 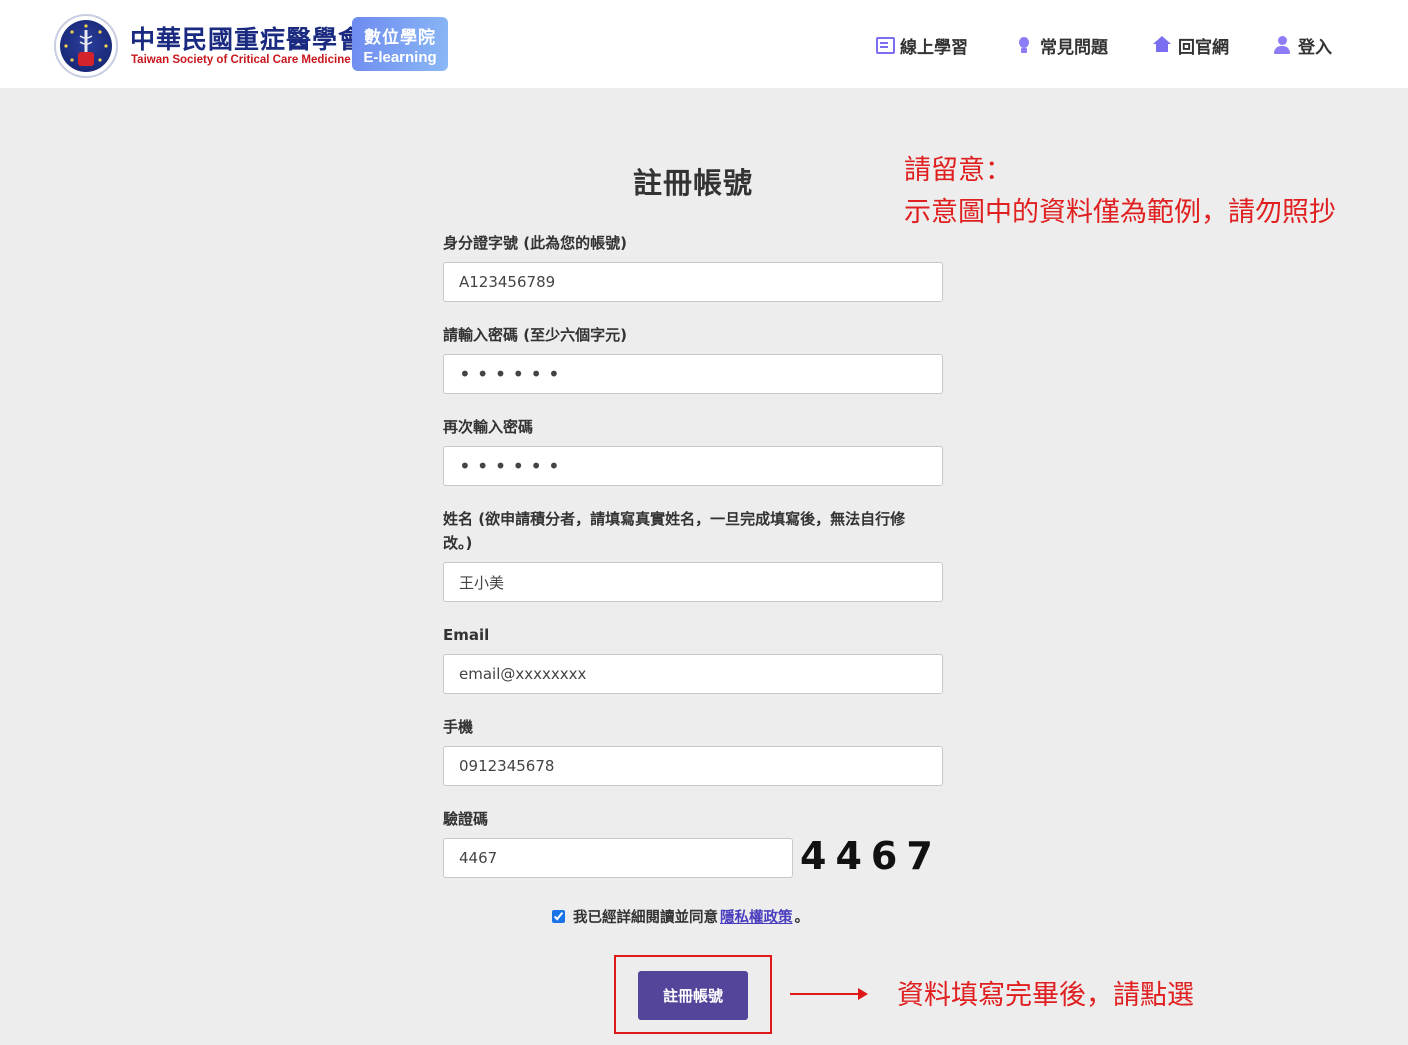 What do you see at coordinates (645, 917) in the screenshot?
I see `agree-text: 我已經詳細閱讀並同意` at bounding box center [645, 917].